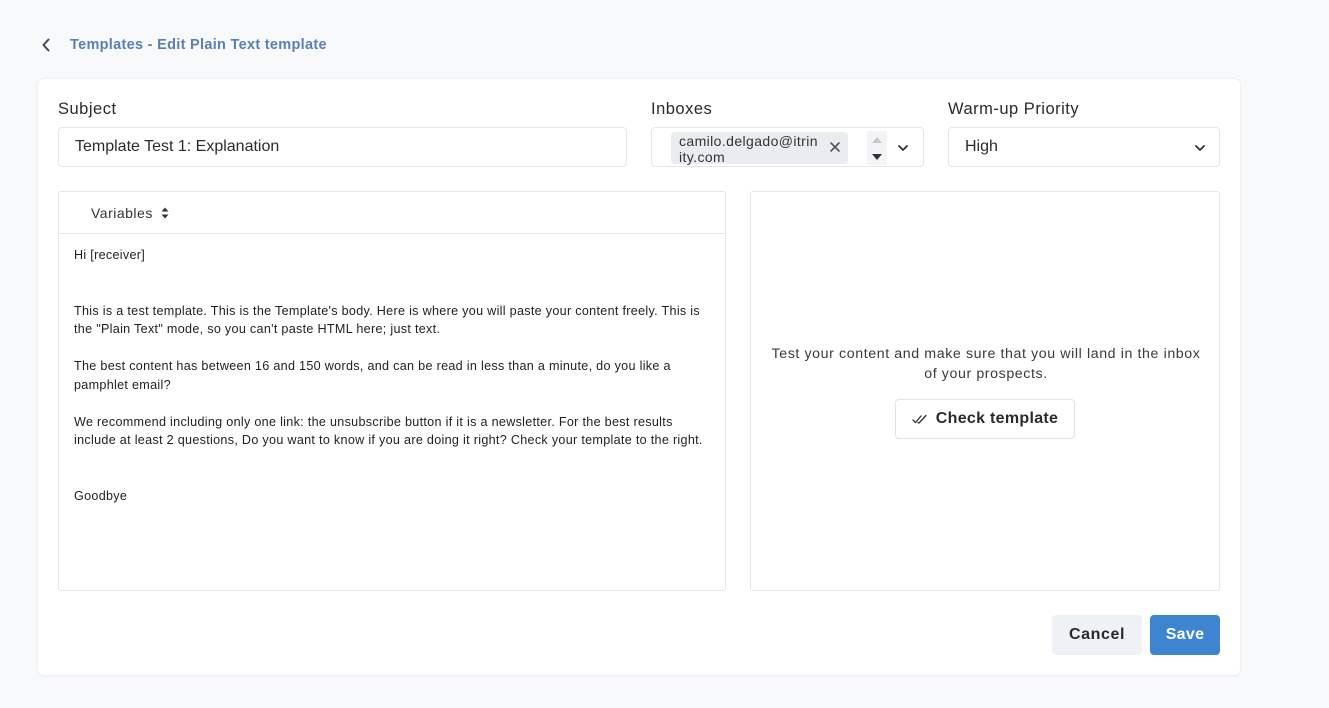 The image size is (1329, 708). Describe the element at coordinates (877, 156) in the screenshot. I see `caret-down-icon` at that location.